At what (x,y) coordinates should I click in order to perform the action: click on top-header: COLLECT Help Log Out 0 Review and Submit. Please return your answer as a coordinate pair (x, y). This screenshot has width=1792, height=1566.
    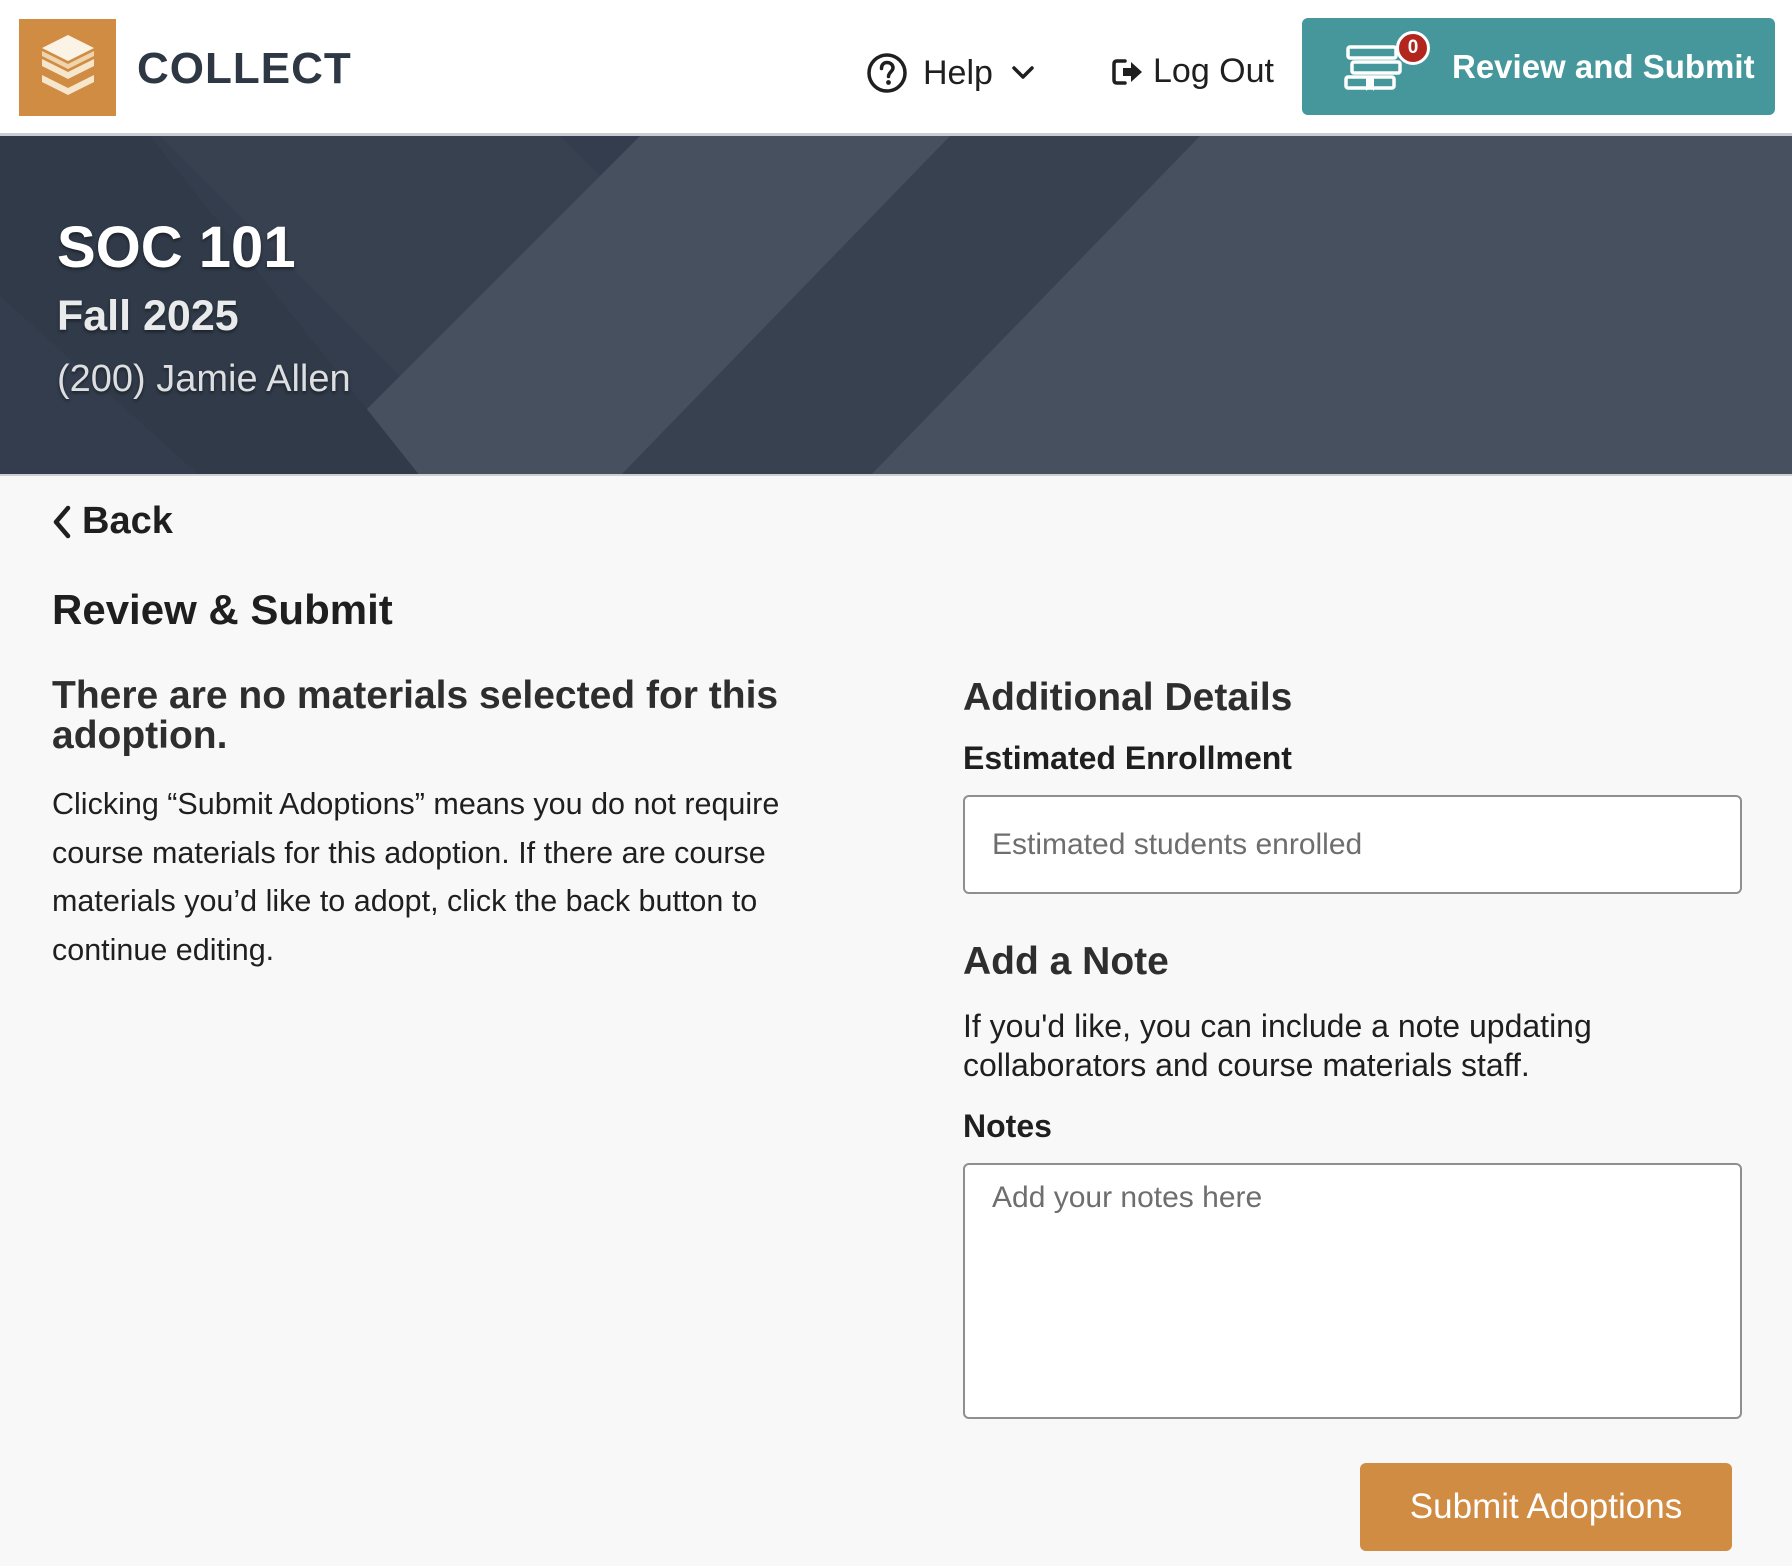
    Looking at the image, I should click on (896, 68).